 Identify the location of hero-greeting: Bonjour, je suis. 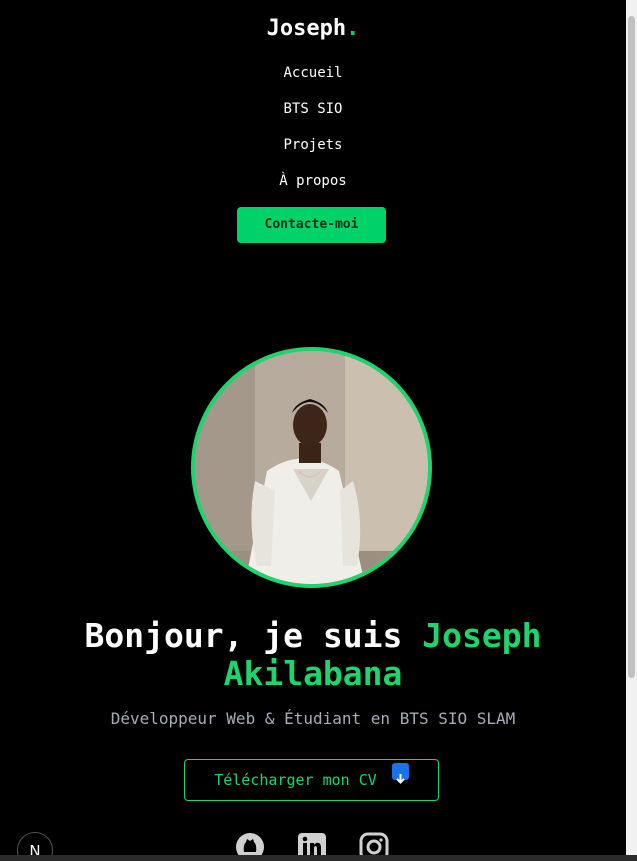
(253, 635).